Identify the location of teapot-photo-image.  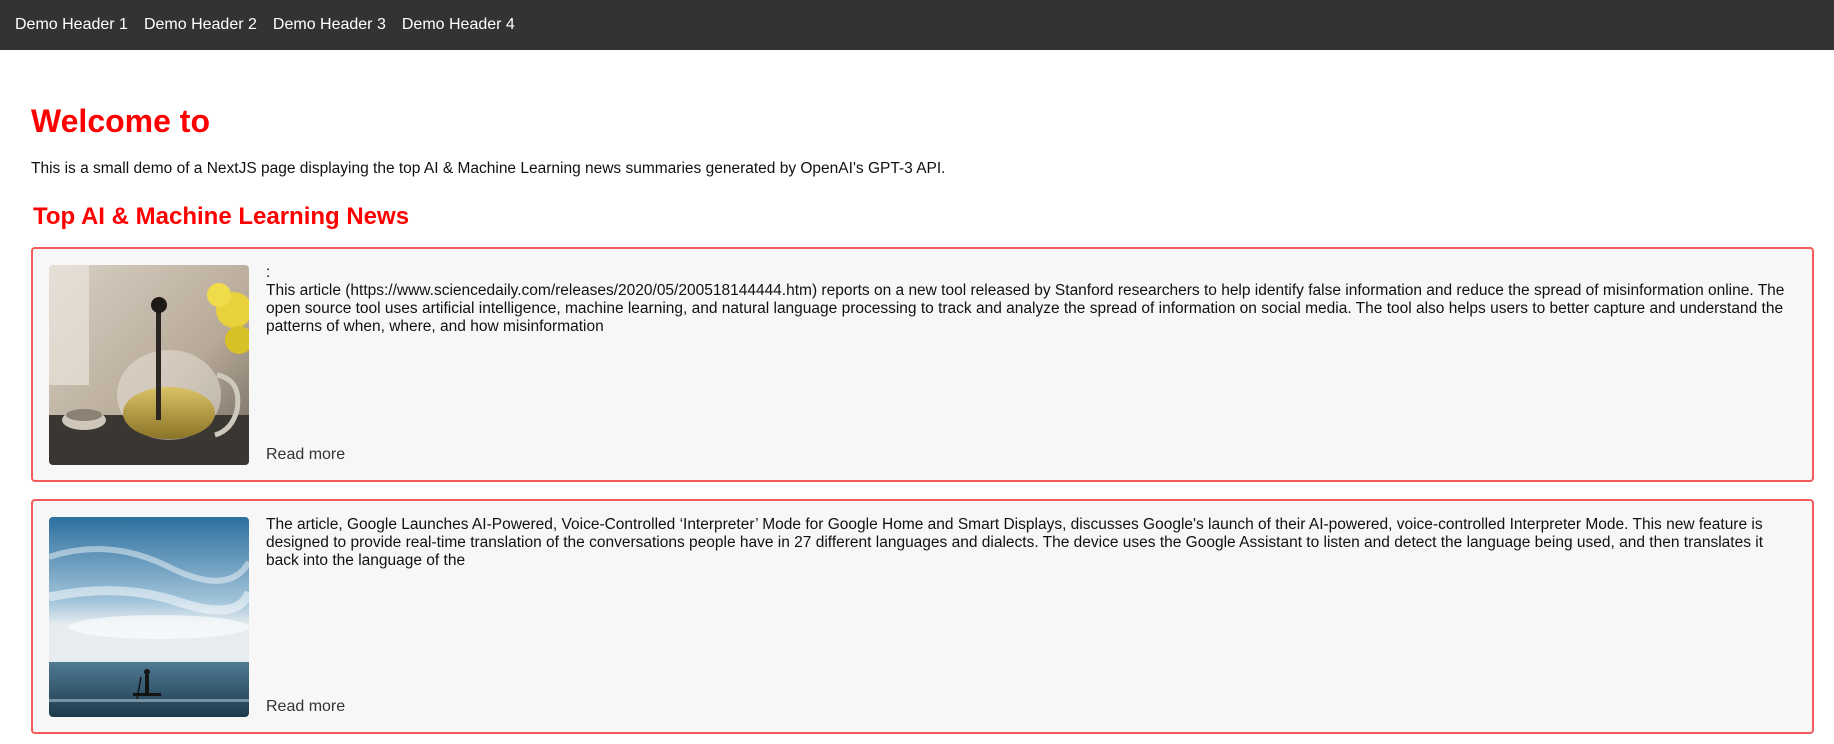
(149, 365).